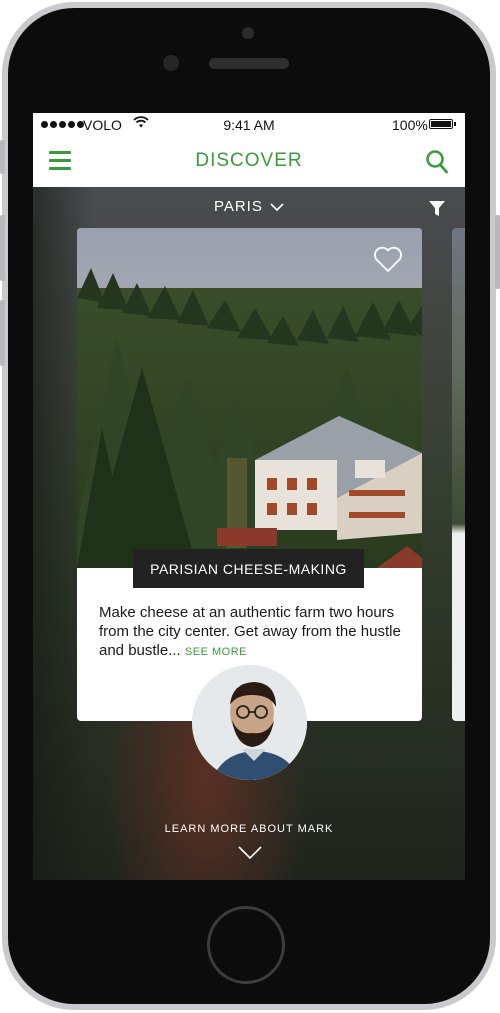 This screenshot has width=500, height=1013. What do you see at coordinates (238, 206) in the screenshot?
I see `city-label: PARIS` at bounding box center [238, 206].